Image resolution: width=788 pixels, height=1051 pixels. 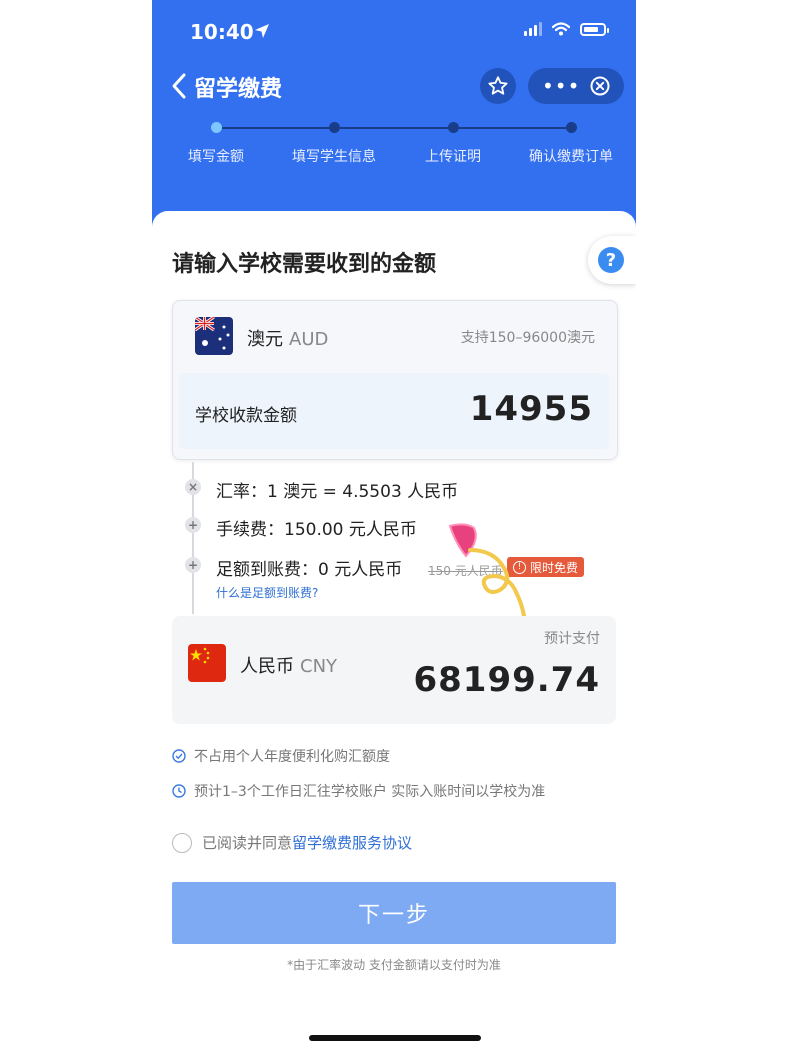 What do you see at coordinates (319, 666) in the screenshot?
I see `currency-code: CNY` at bounding box center [319, 666].